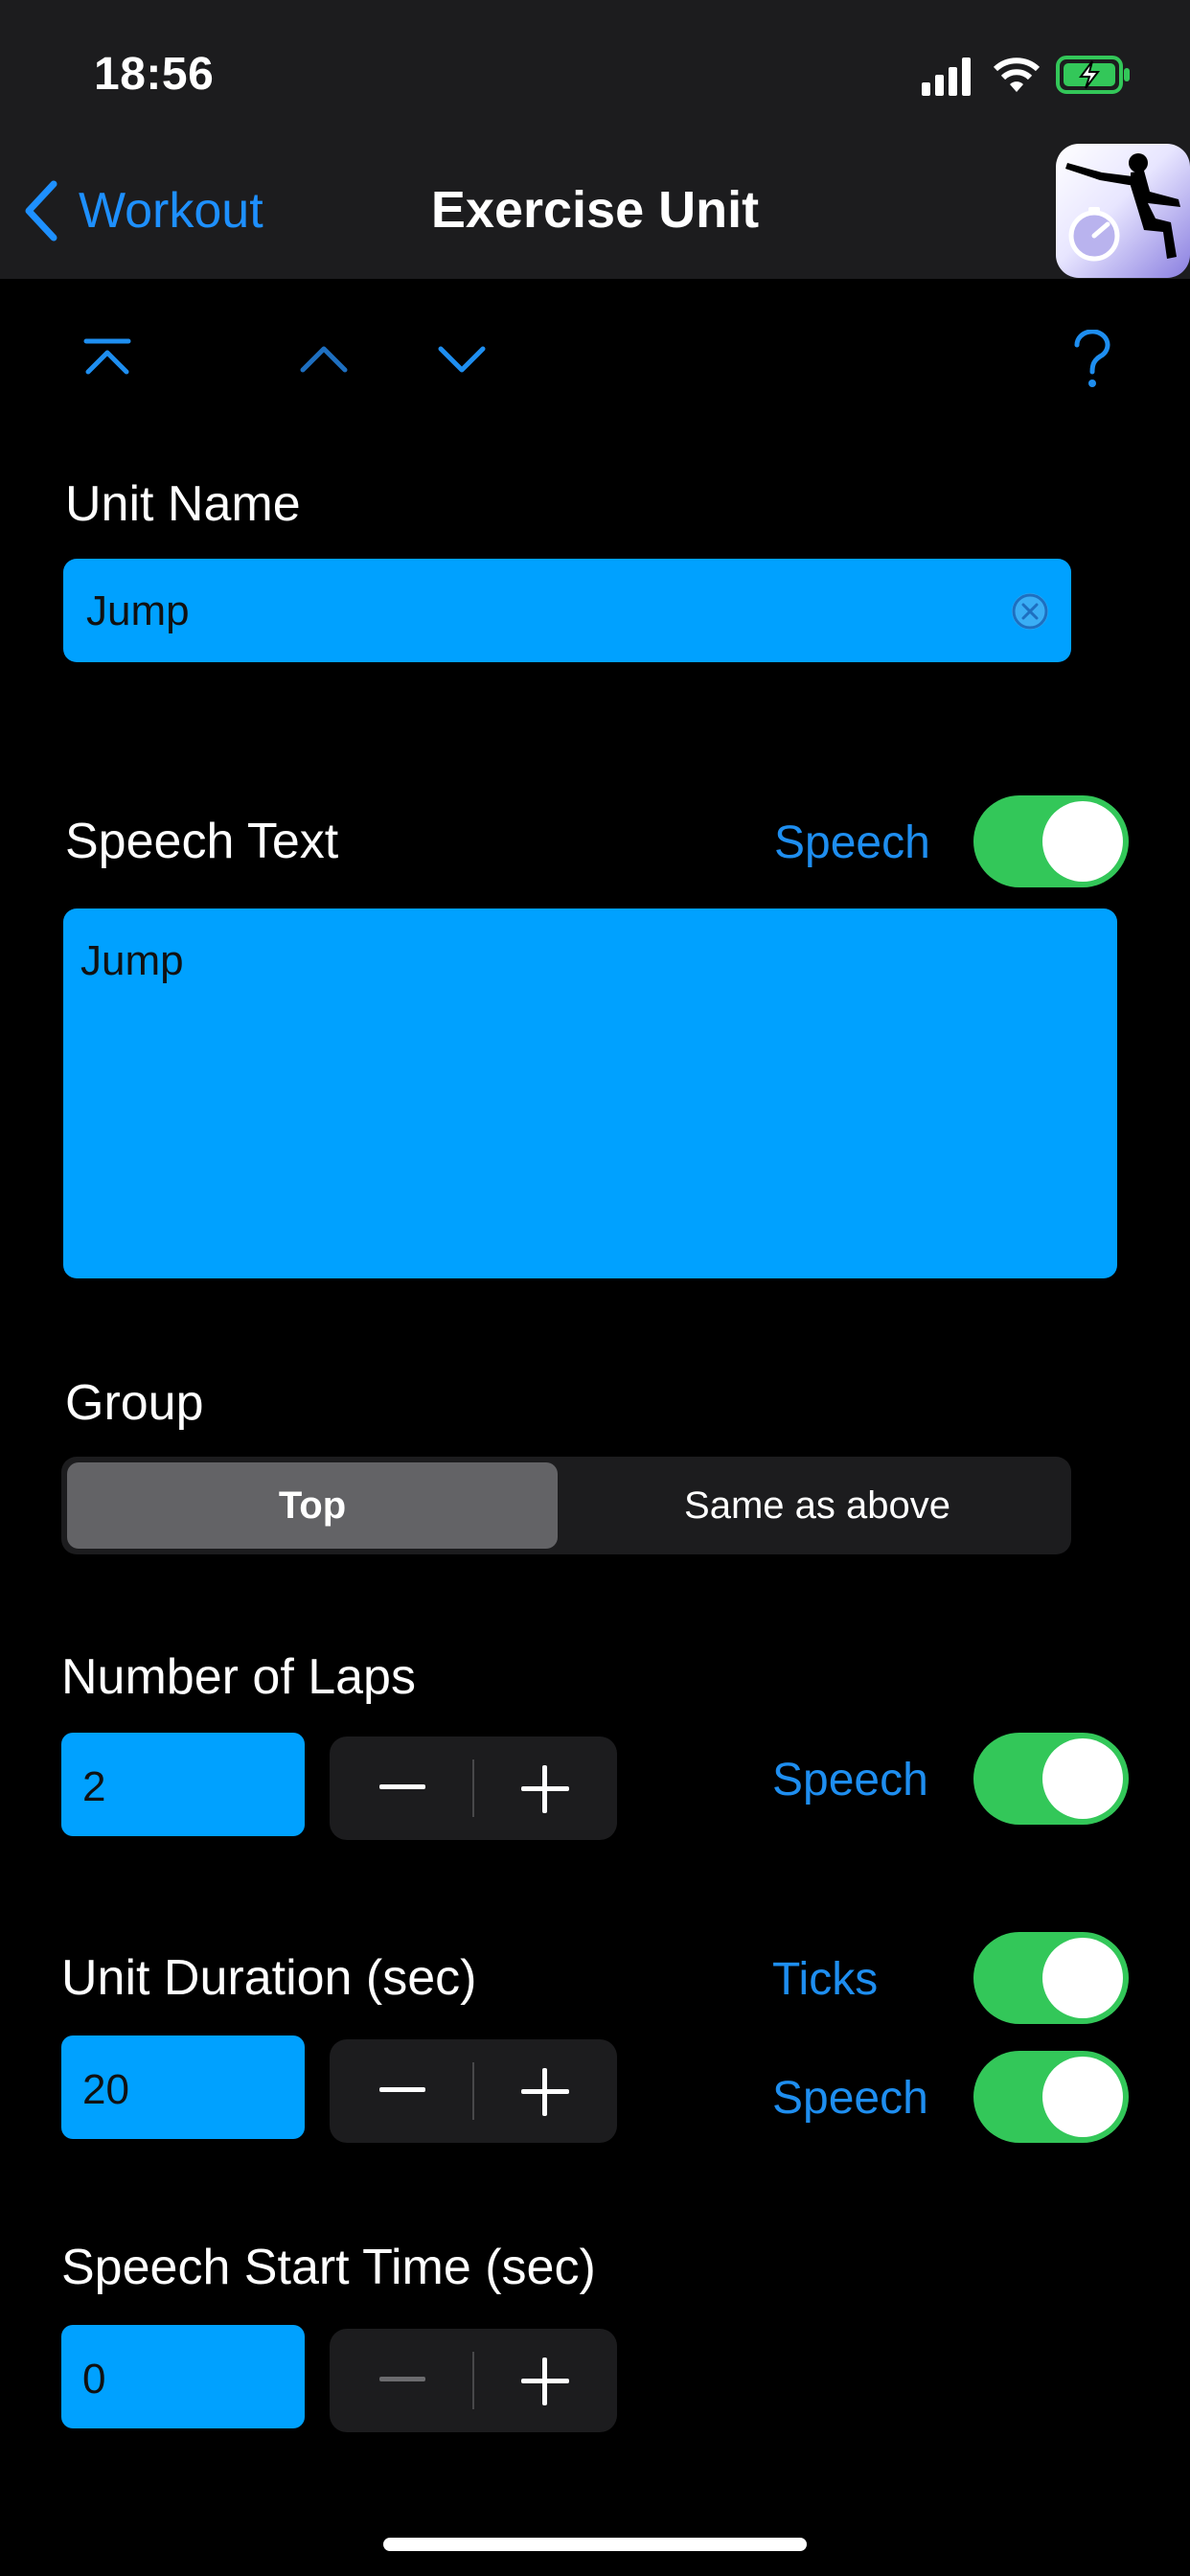  I want to click on unit-name-input: Jump, so click(567, 610).